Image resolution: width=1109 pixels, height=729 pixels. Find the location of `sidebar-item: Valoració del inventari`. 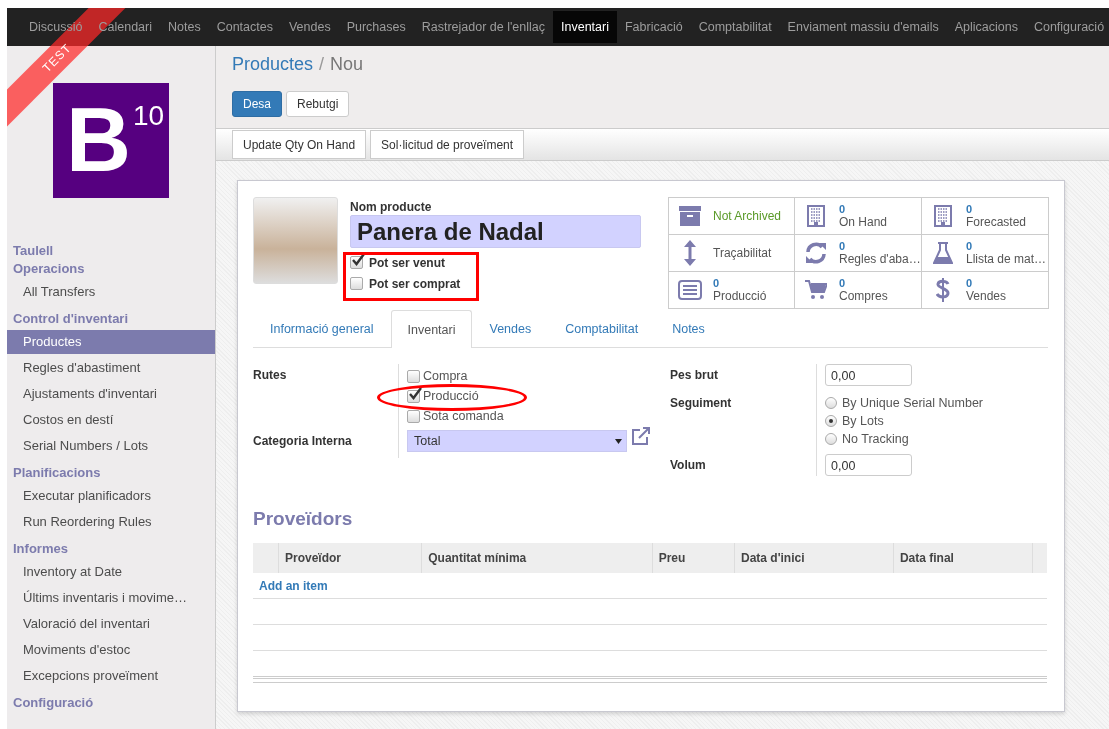

sidebar-item: Valoració del inventari is located at coordinates (111, 624).